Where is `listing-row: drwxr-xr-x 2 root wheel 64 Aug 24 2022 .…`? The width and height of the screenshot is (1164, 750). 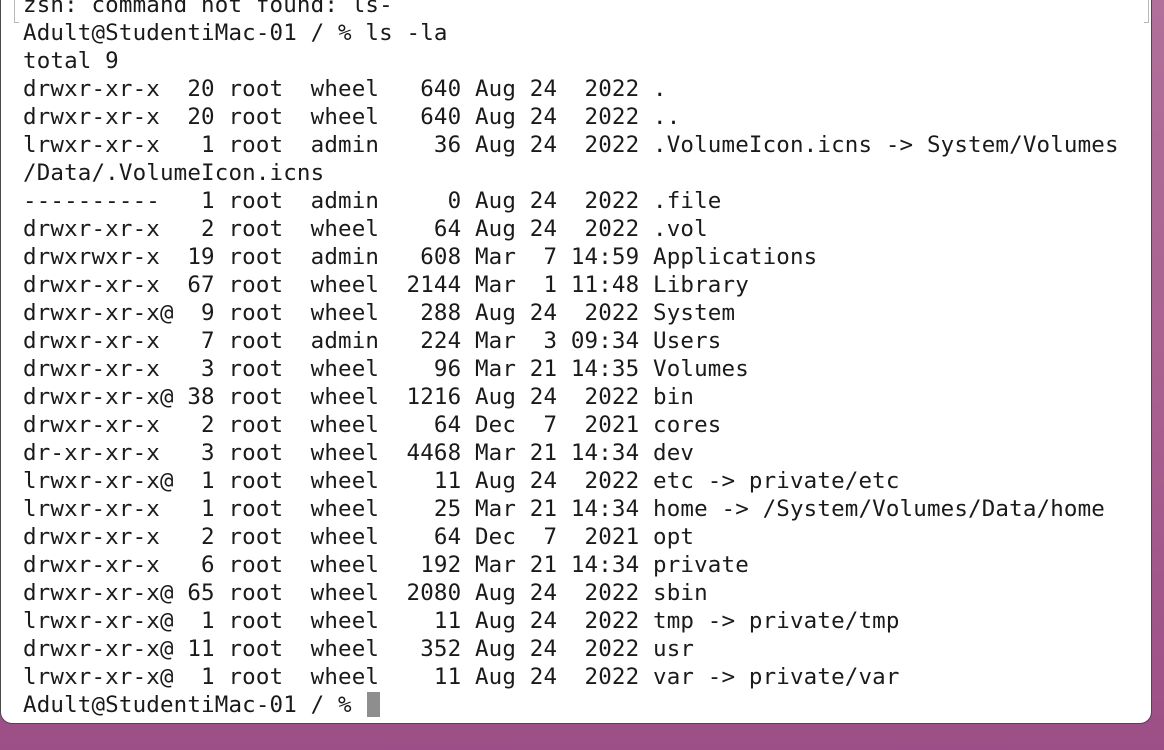 listing-row: drwxr-xr-x 2 root wheel 64 Aug 24 2022 .… is located at coordinates (365, 229).